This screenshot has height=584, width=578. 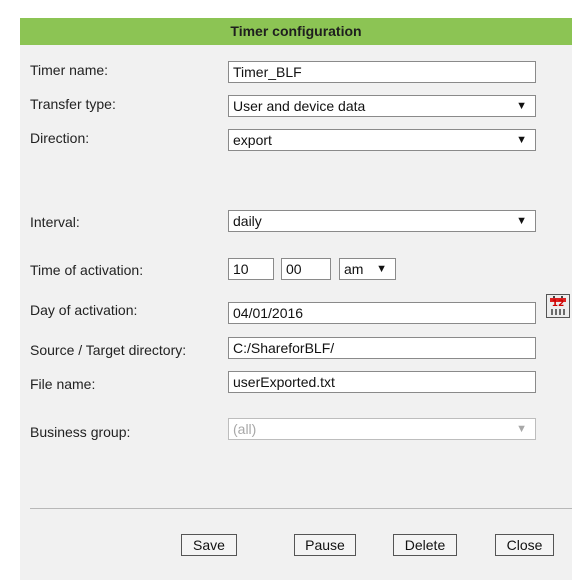 What do you see at coordinates (55, 222) in the screenshot?
I see `interval-label: Interval:` at bounding box center [55, 222].